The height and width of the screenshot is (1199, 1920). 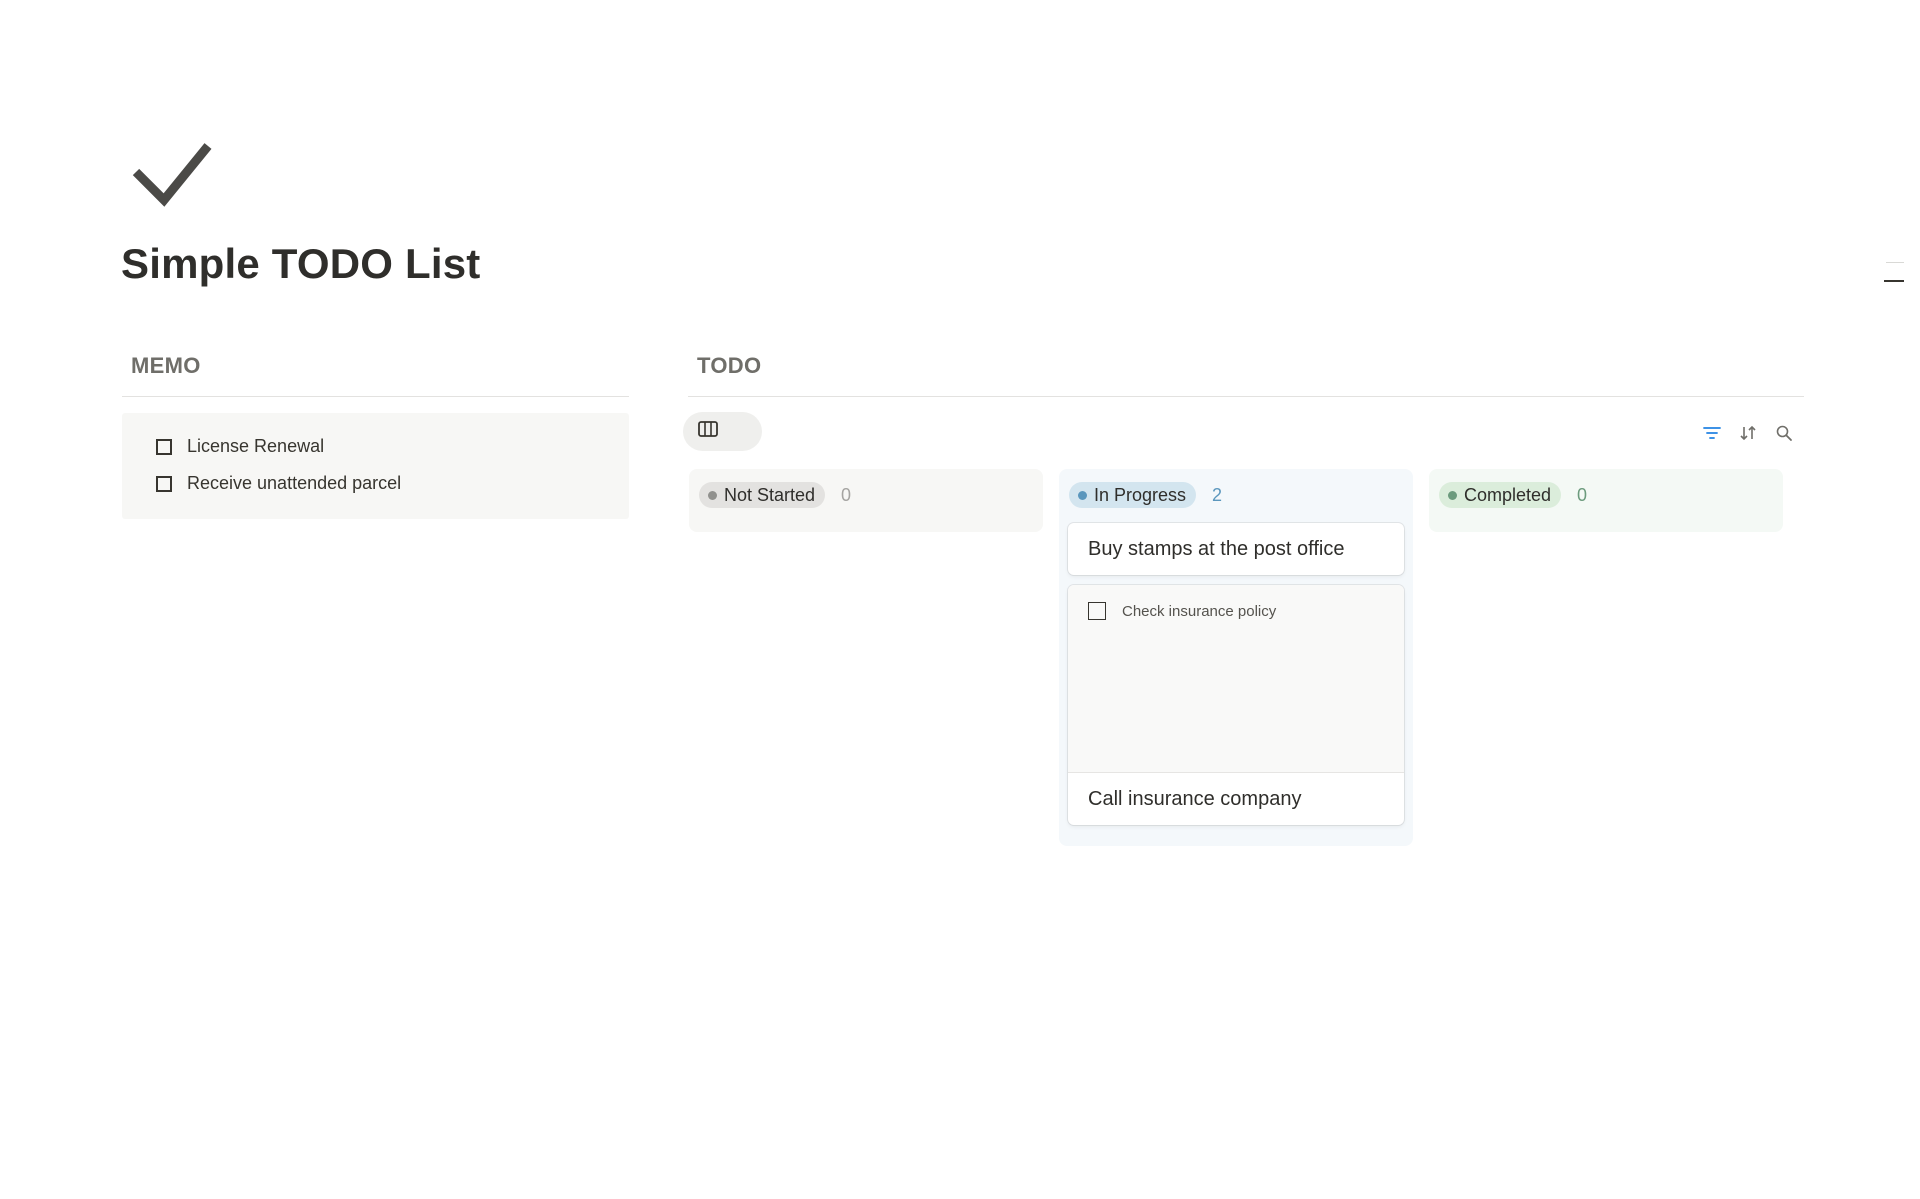 What do you see at coordinates (1216, 548) in the screenshot?
I see `card-title: Buy stamps at the post office` at bounding box center [1216, 548].